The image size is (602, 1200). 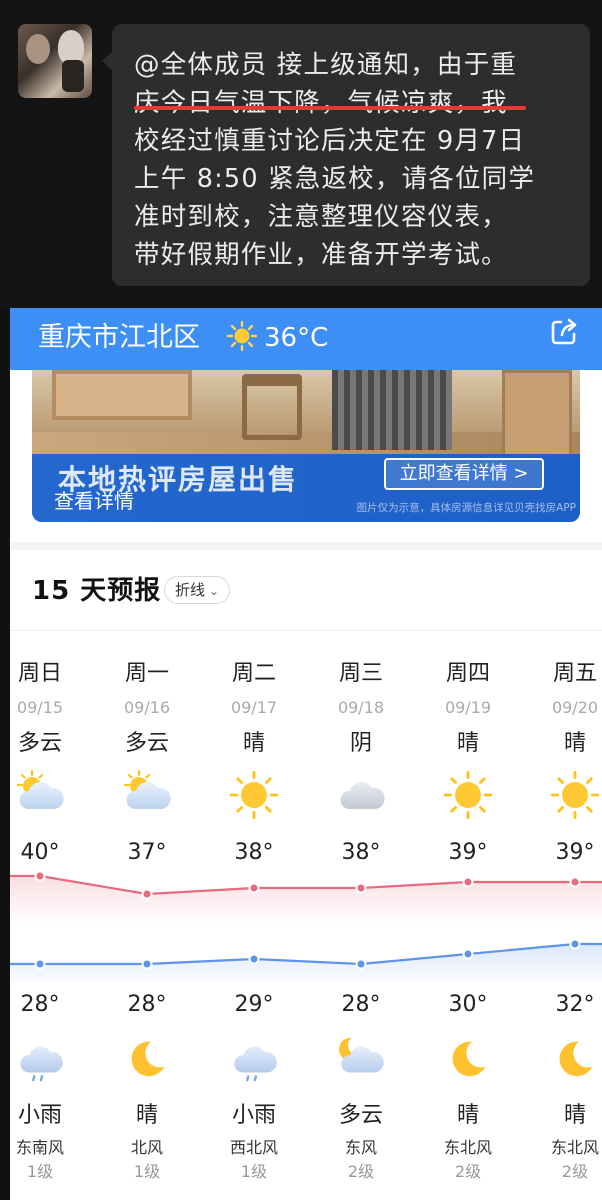 I want to click on forecast-day-column: 周四 09/19 晴 39°, so click(x=468, y=760).